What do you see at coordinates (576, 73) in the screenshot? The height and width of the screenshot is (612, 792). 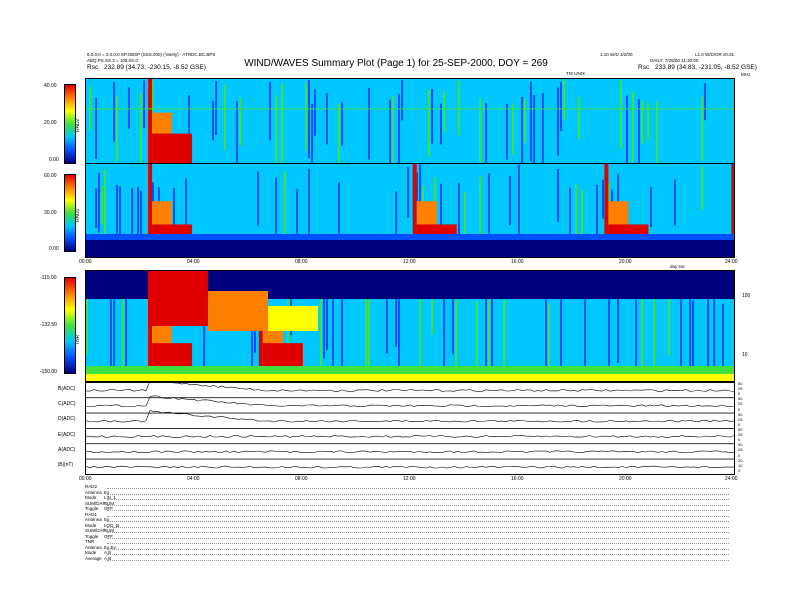 I see `scale-label: TIS UNIX` at bounding box center [576, 73].